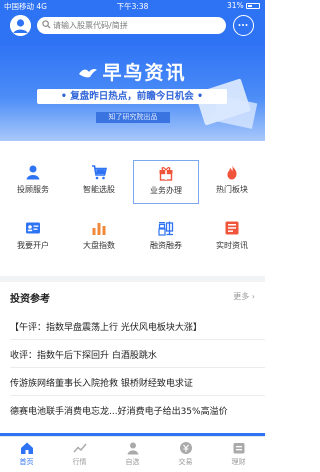 Image resolution: width=320 pixels, height=472 pixels. Describe the element at coordinates (33, 238) in the screenshot. I see `grid-item-open-account: 我要开户` at that location.